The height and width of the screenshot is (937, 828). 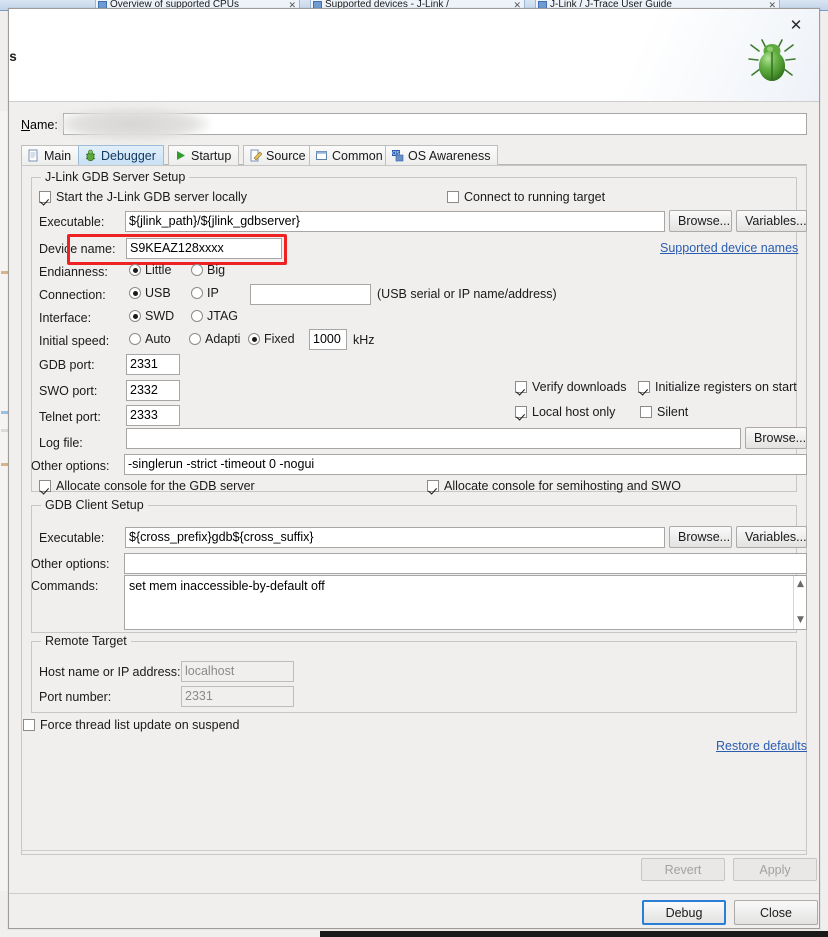 I want to click on initial-speed-adaptive-radio: Adapti, so click(x=214, y=339).